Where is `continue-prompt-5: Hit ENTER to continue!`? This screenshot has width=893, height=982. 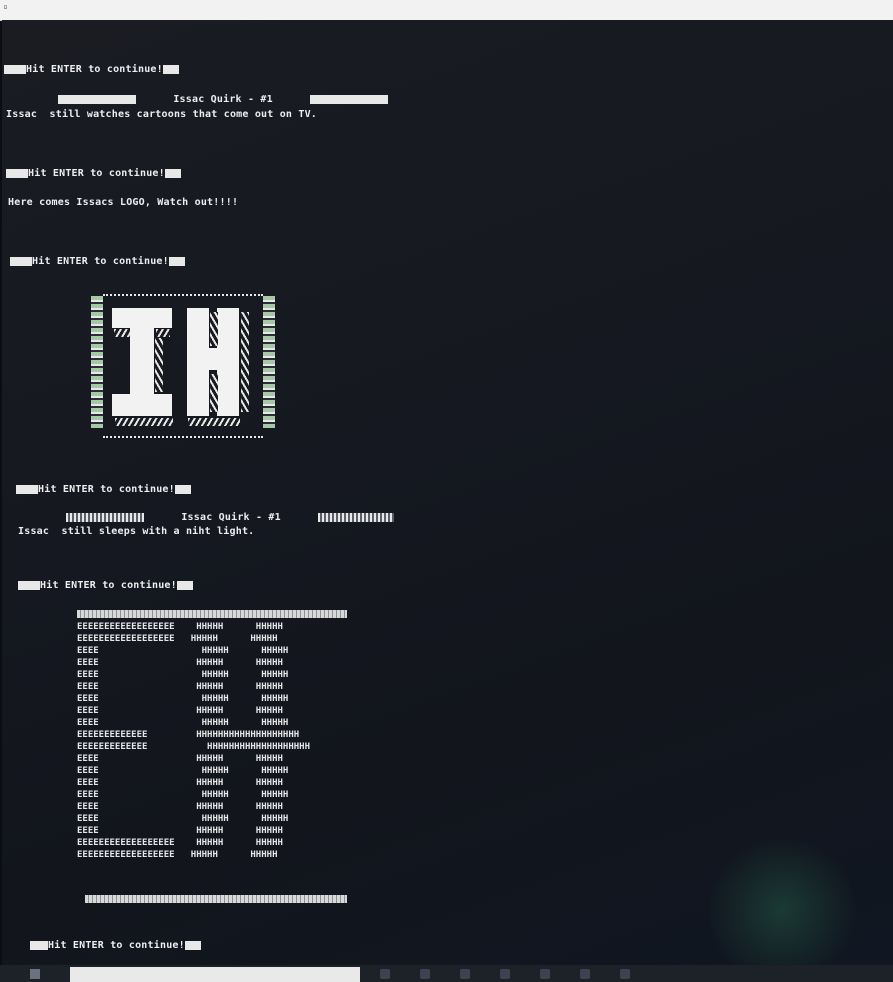 continue-prompt-5: Hit ENTER to continue! is located at coordinates (105, 585).